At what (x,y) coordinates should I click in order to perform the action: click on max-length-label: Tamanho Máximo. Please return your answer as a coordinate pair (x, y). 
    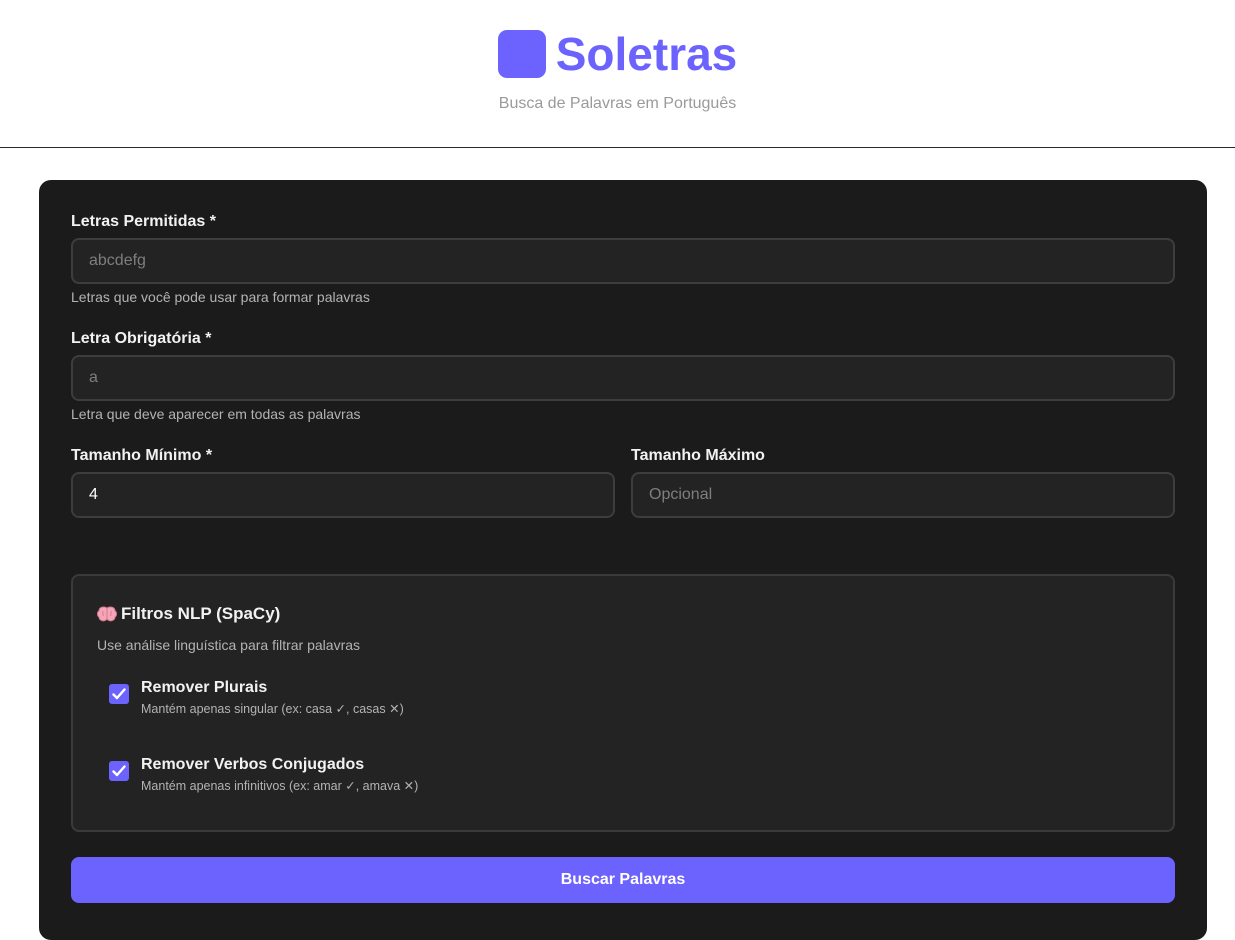
    Looking at the image, I should click on (698, 455).